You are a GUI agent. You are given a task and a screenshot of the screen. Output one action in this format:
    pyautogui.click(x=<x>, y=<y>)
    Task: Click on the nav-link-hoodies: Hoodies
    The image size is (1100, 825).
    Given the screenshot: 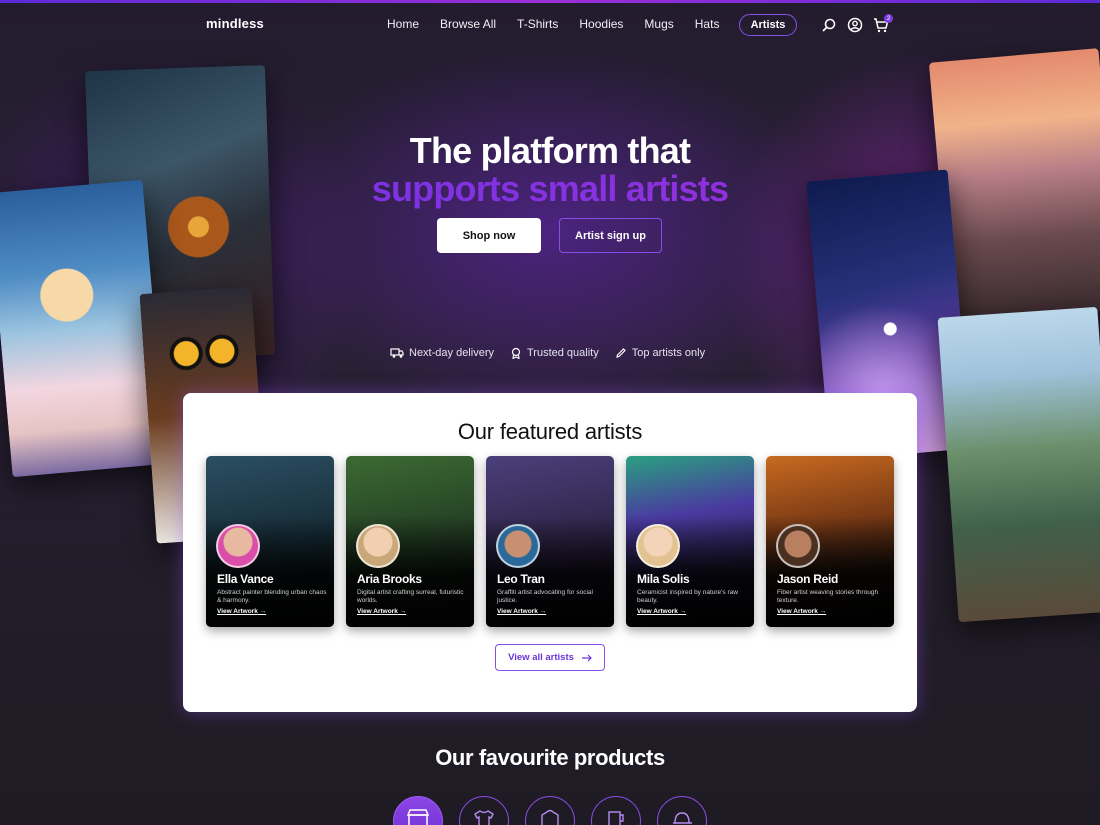 What is the action you would take?
    pyautogui.click(x=601, y=24)
    